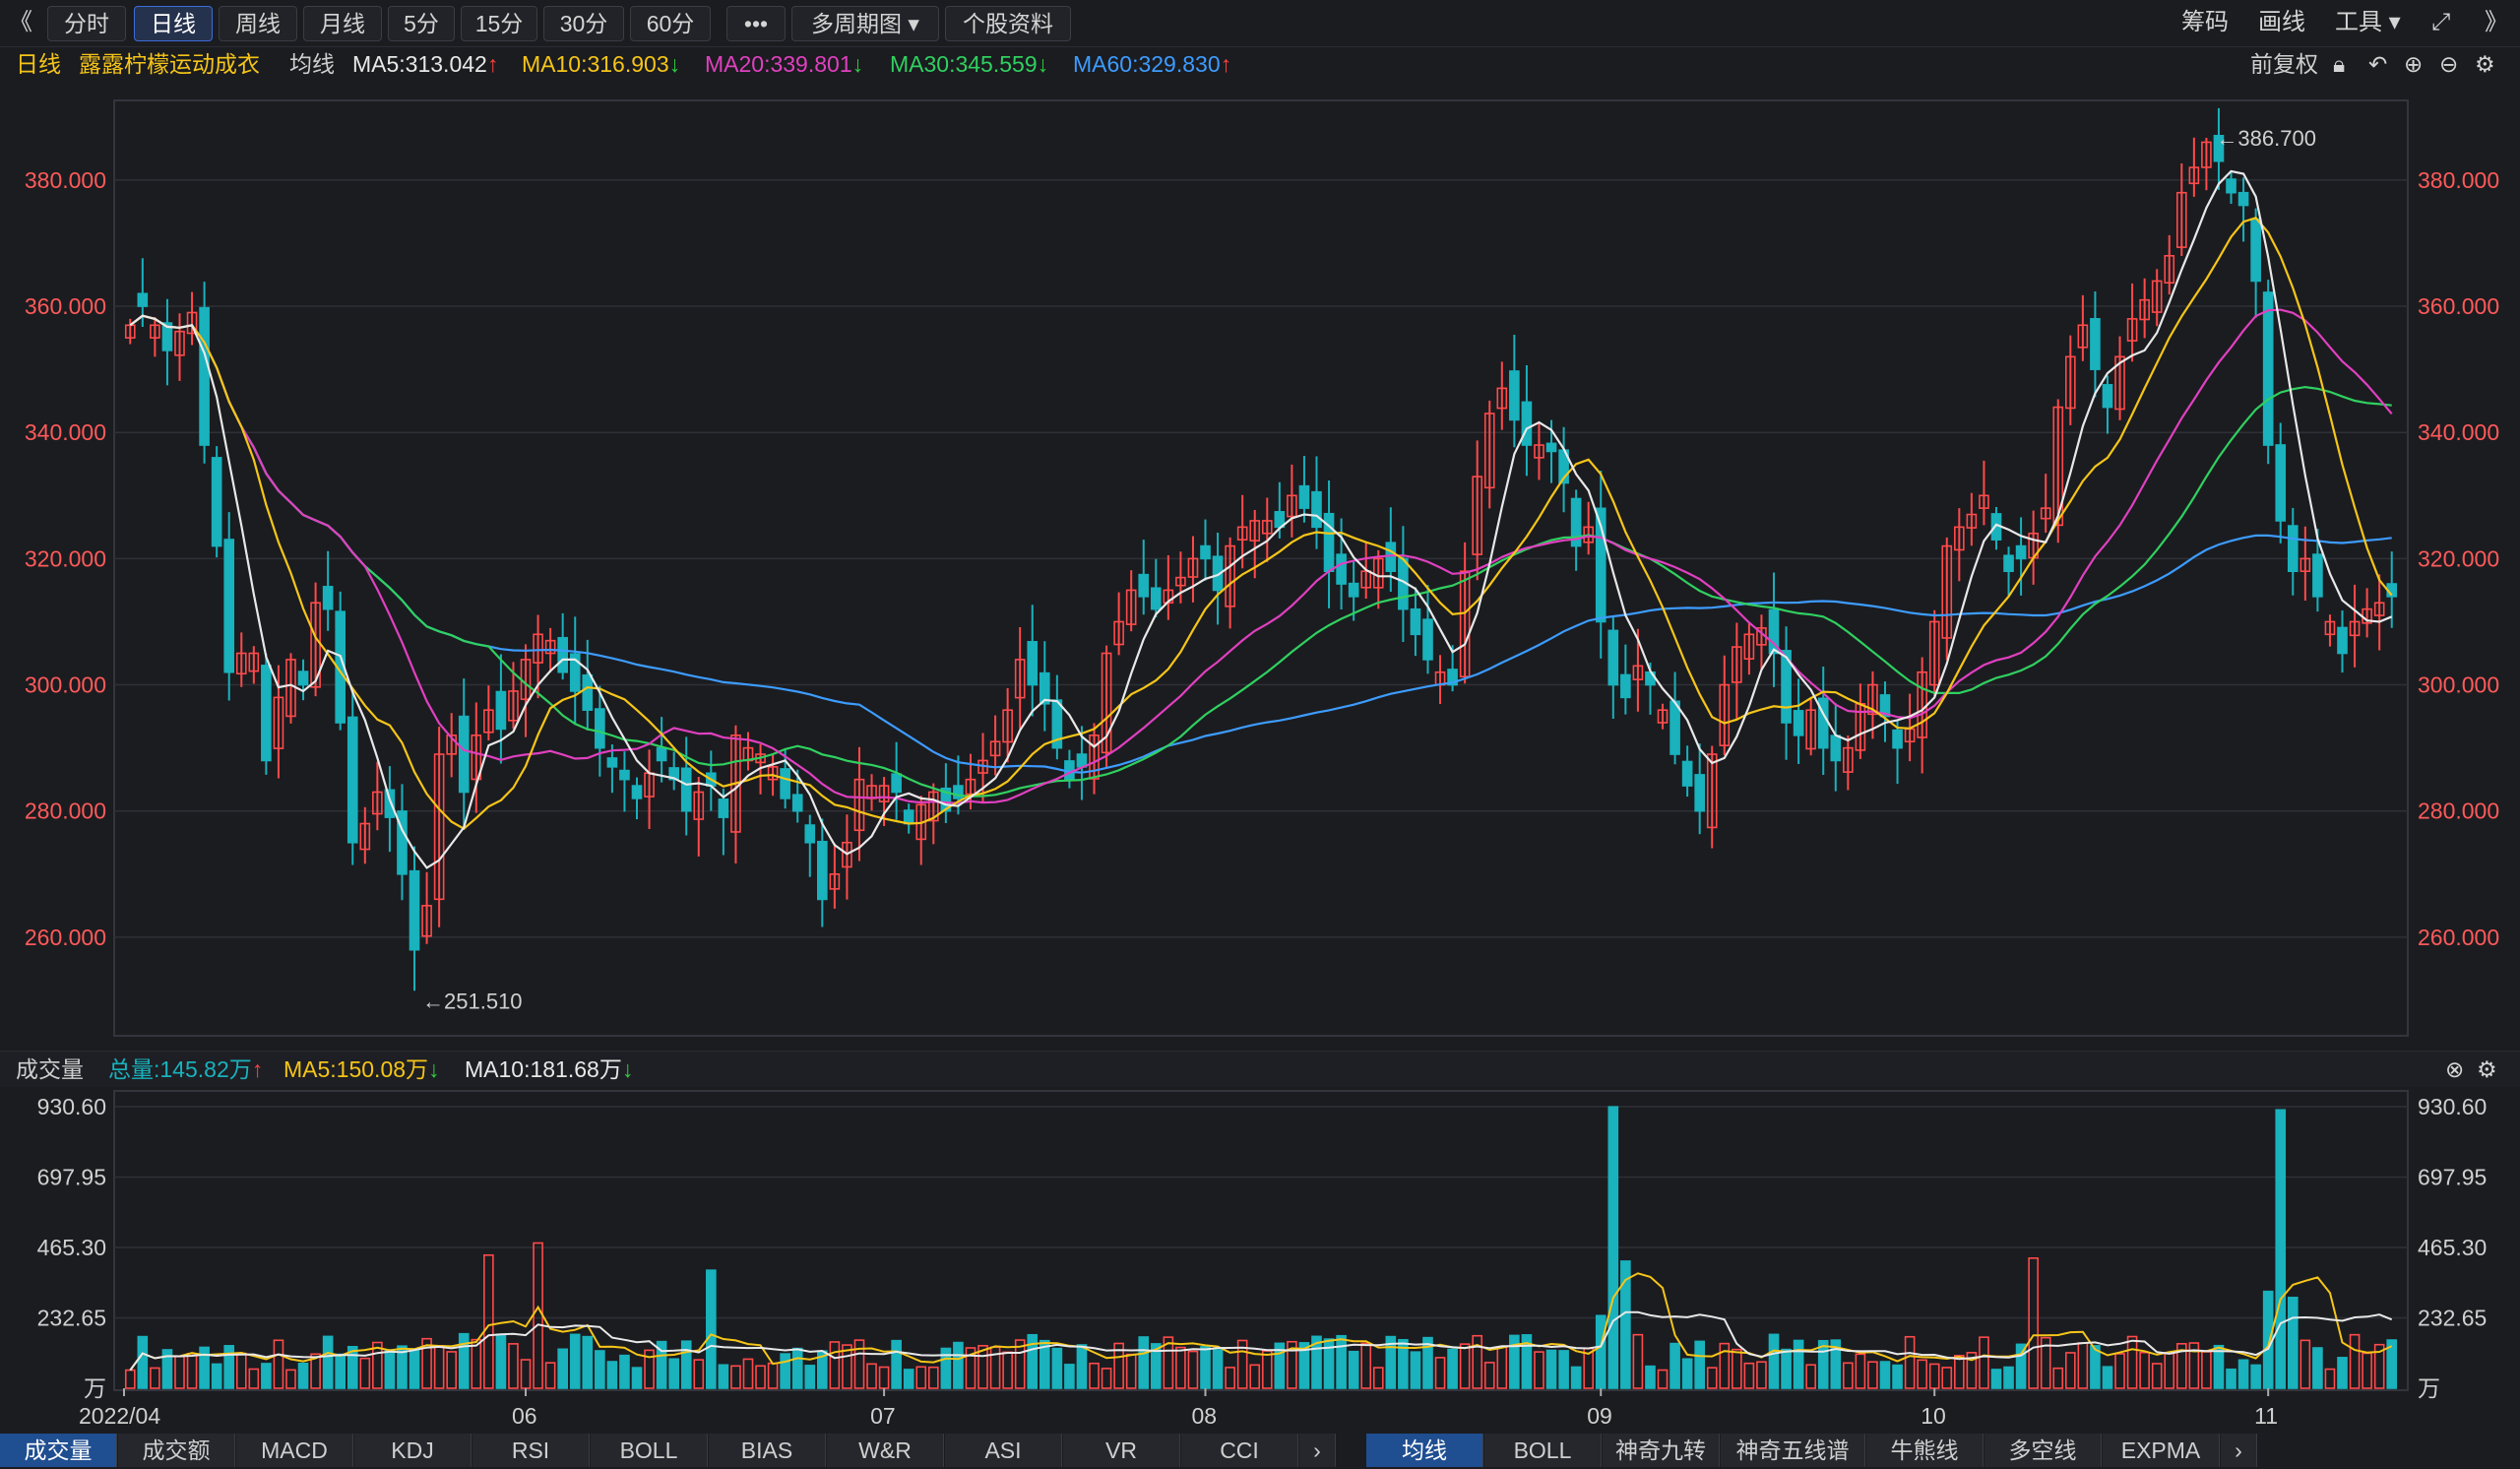 The height and width of the screenshot is (1469, 2520). Describe the element at coordinates (2161, 1451) in the screenshot. I see `overlay-tab-6: EXPMA` at that location.